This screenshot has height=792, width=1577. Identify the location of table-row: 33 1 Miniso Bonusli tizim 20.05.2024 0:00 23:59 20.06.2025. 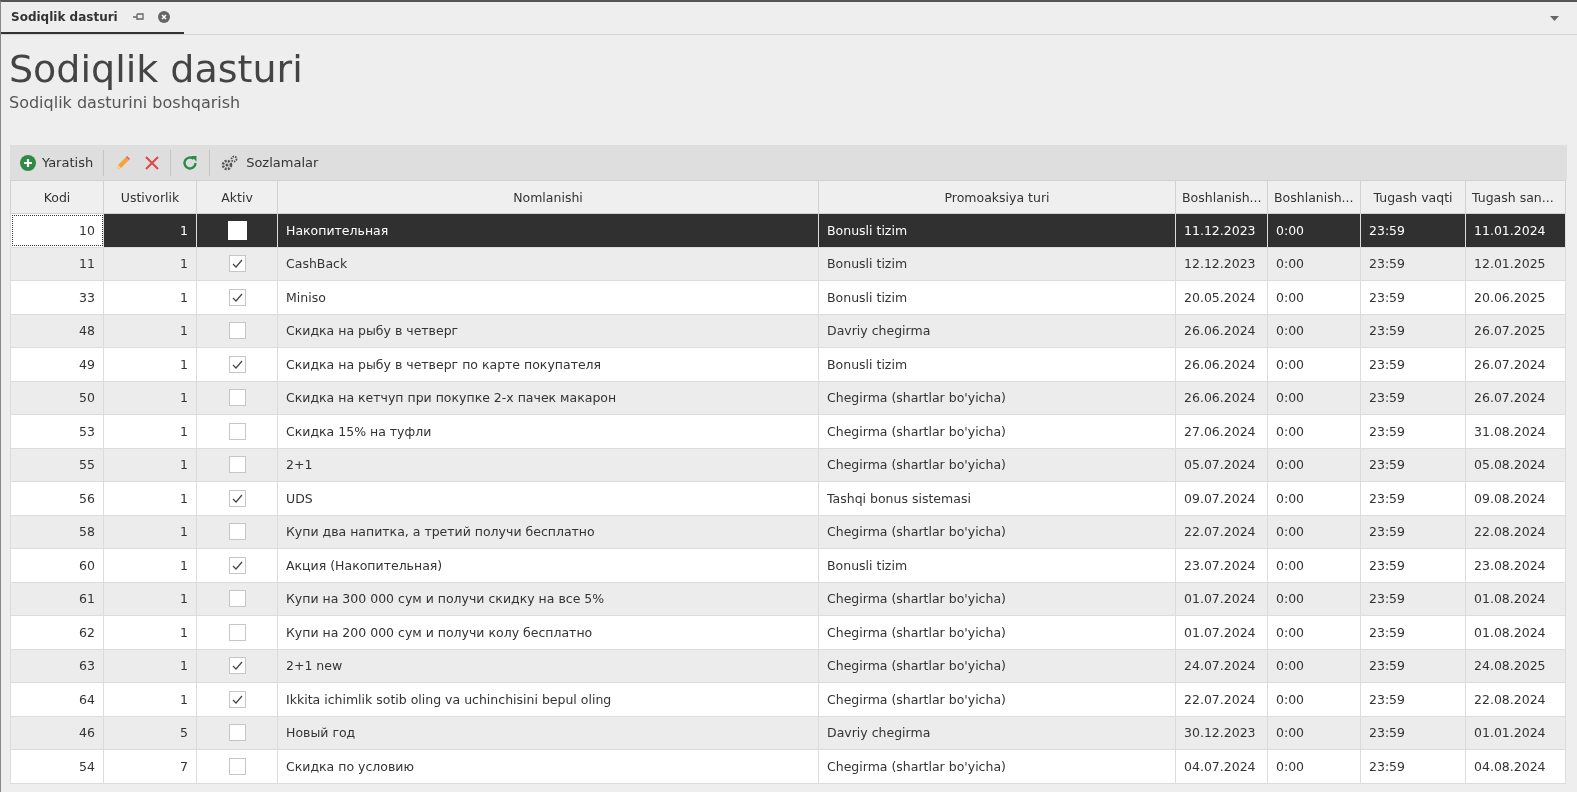
(788, 297).